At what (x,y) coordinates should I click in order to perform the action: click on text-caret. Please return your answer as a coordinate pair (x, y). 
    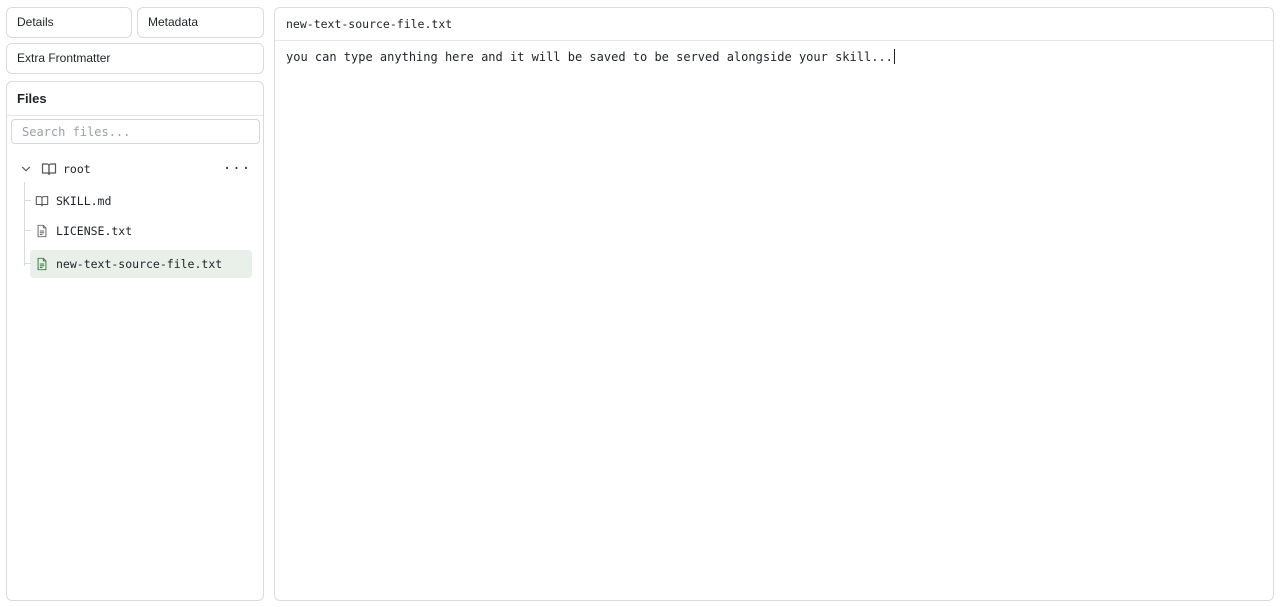
    Looking at the image, I should click on (894, 56).